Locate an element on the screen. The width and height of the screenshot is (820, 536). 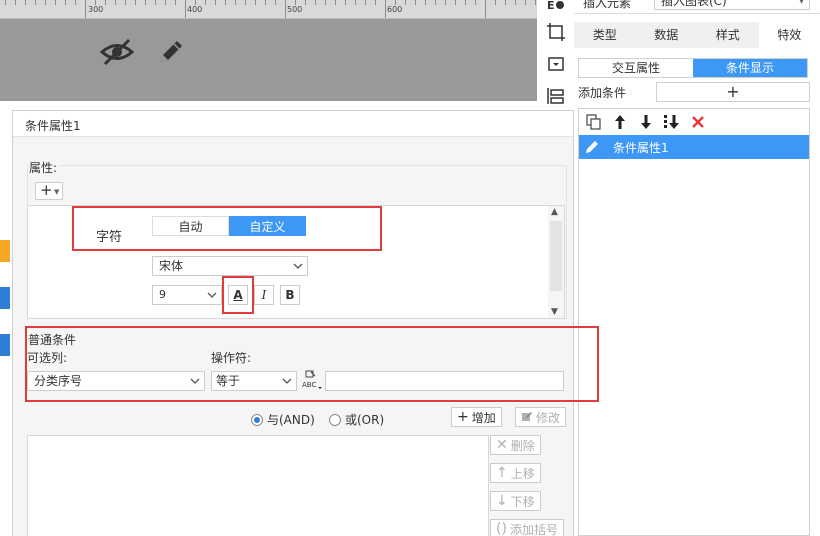
close-icon: ✕ is located at coordinates (502, 445).